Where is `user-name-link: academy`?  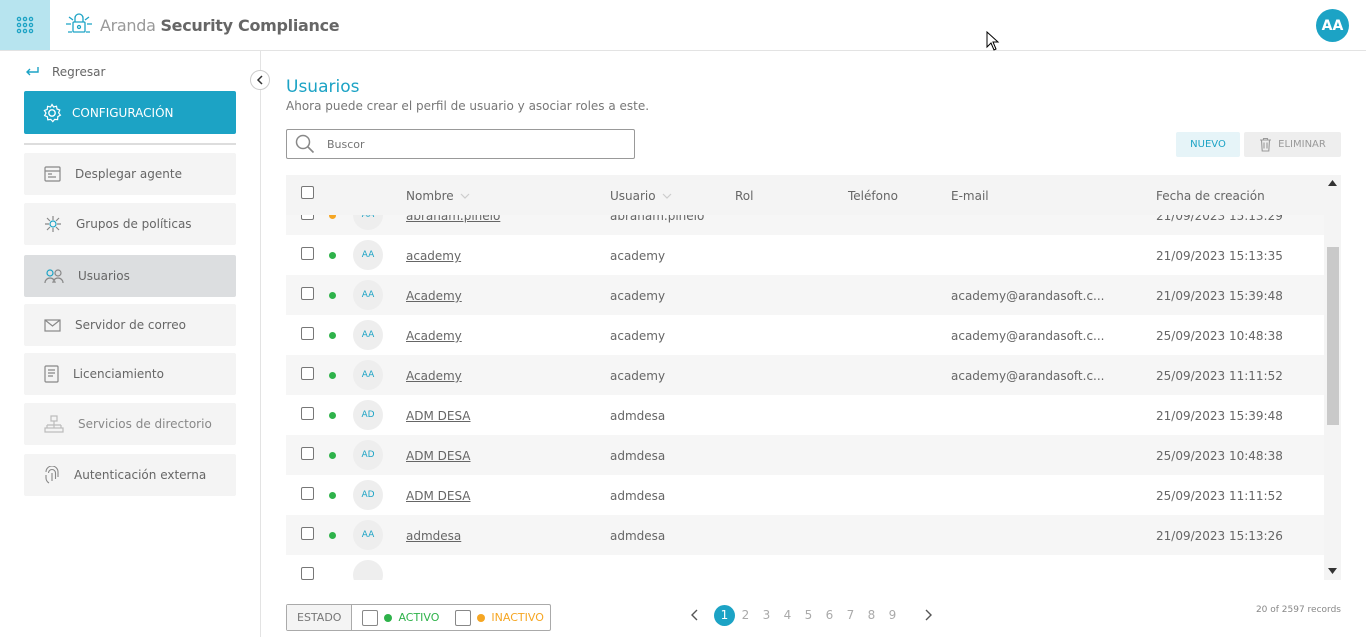
user-name-link: academy is located at coordinates (433, 256).